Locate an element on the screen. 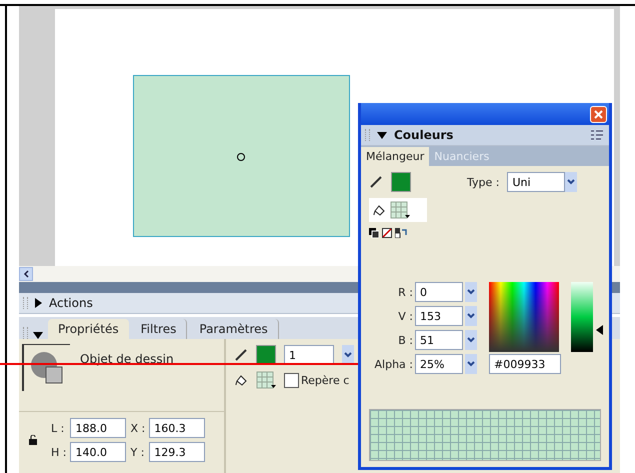 This screenshot has height=473, width=635. stroke-width-field: 1 is located at coordinates (309, 355).